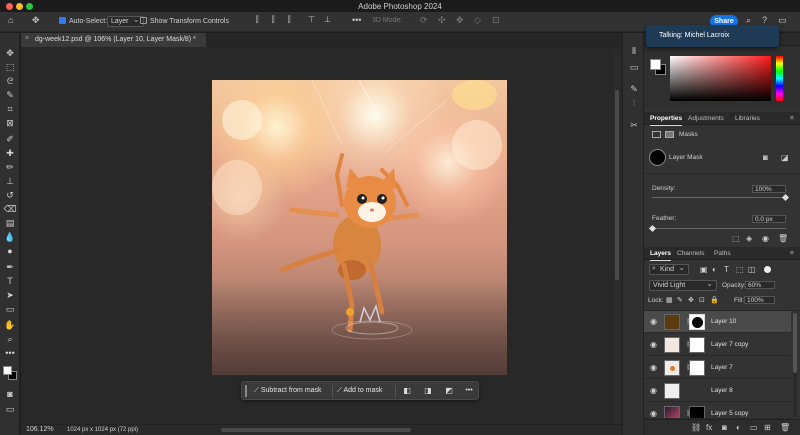 This screenshot has width=800, height=435. What do you see at coordinates (690, 253) in the screenshot?
I see `tab-channels: Channels` at bounding box center [690, 253].